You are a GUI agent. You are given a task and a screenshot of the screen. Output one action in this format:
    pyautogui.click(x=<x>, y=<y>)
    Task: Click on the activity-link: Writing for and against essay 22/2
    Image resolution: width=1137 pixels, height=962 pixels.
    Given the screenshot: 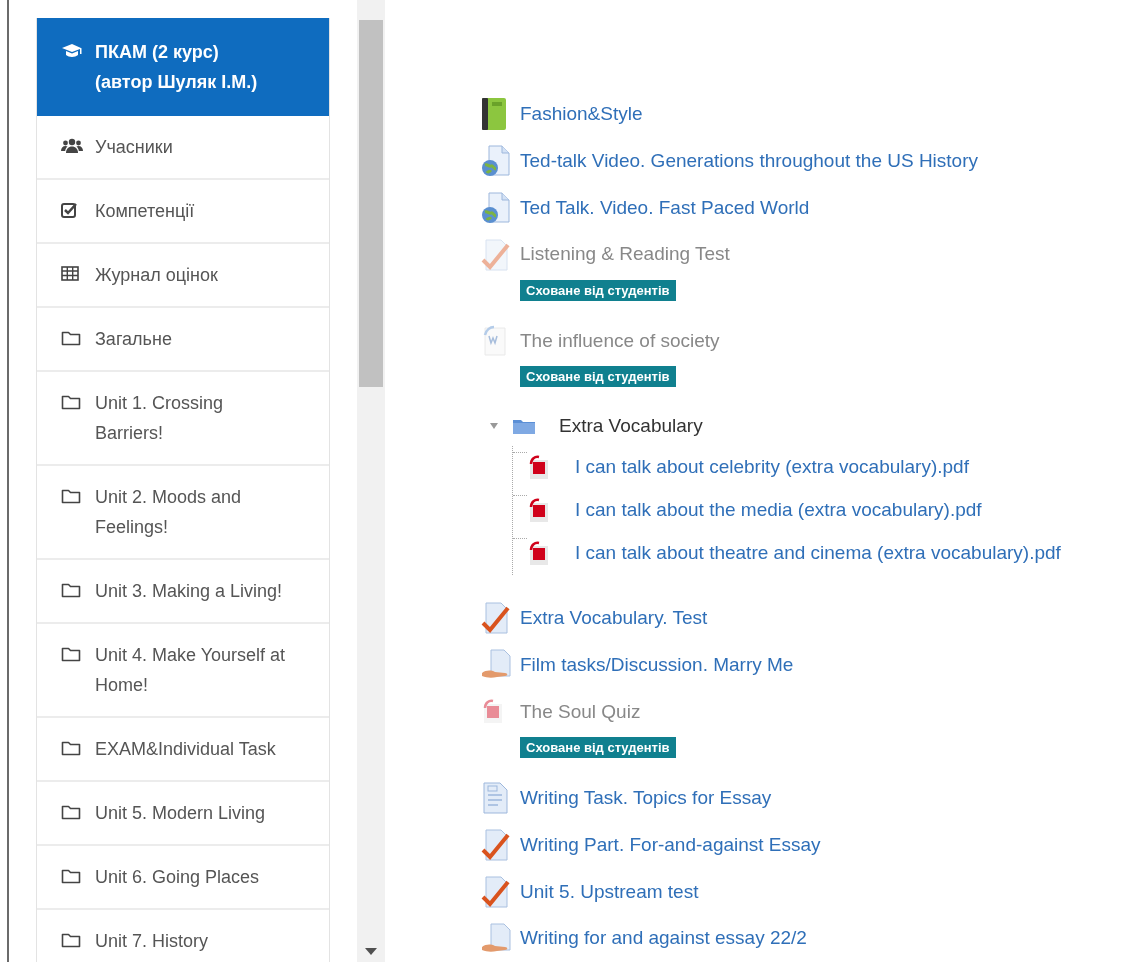 What is the action you would take?
    pyautogui.click(x=663, y=938)
    